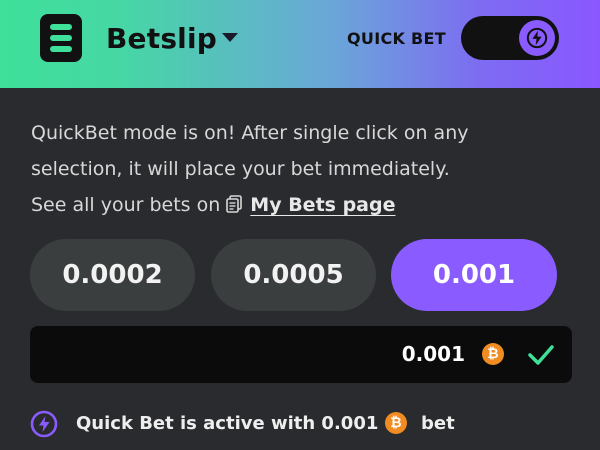  What do you see at coordinates (322, 205) in the screenshot?
I see `my-bets-link: My Bets page` at bounding box center [322, 205].